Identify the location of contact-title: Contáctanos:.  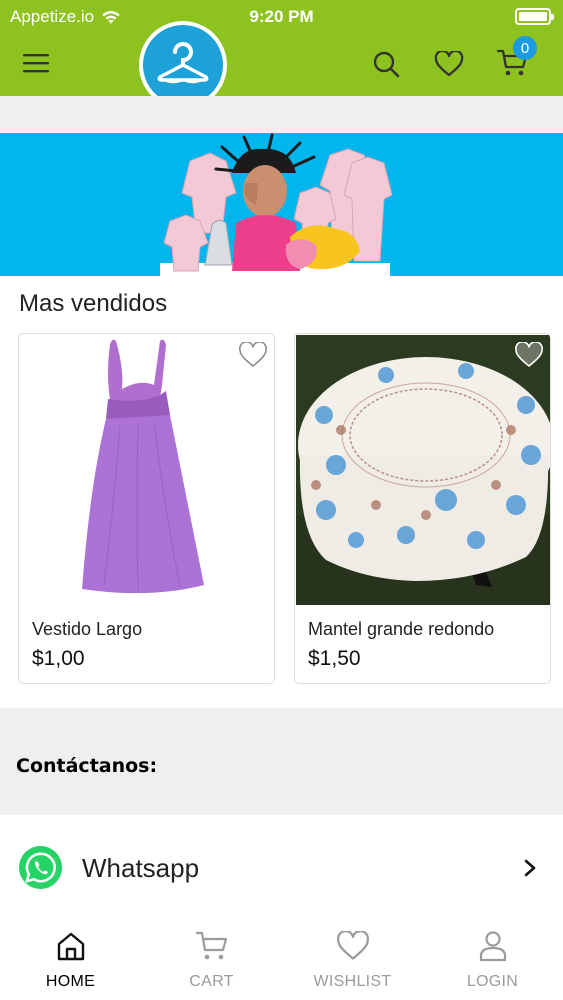
(87, 766).